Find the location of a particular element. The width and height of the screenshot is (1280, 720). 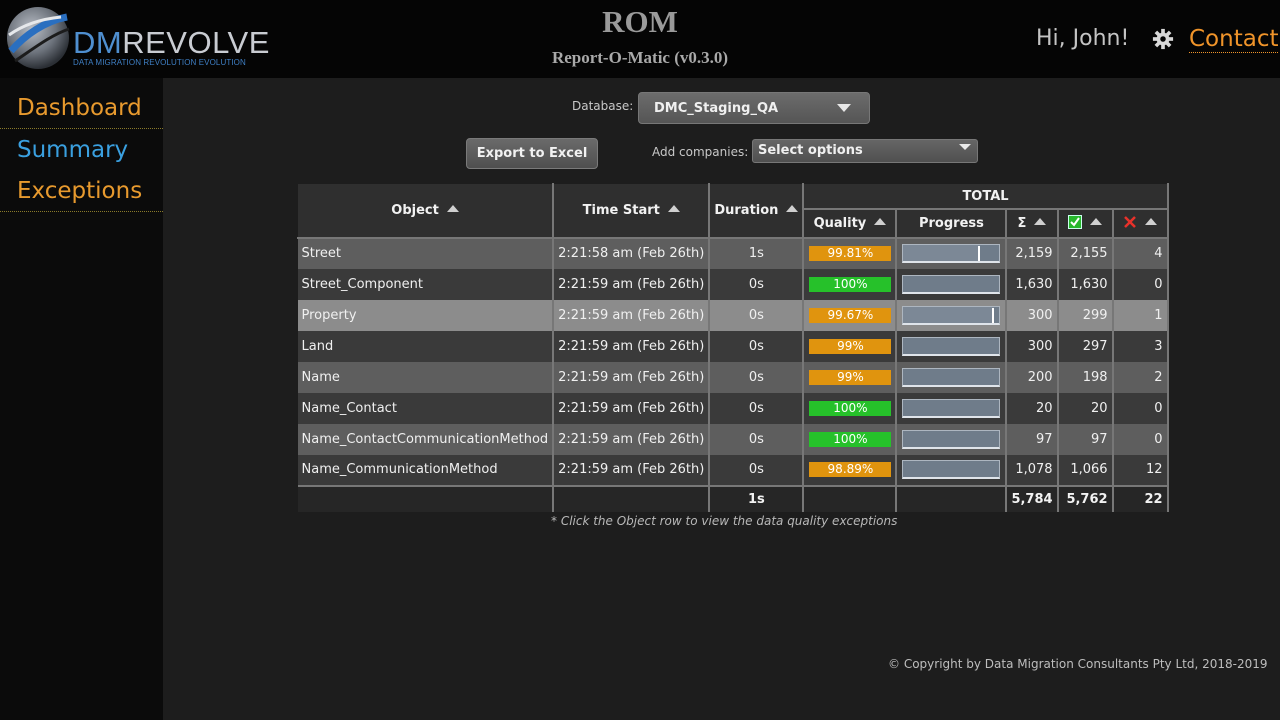

sidebar-item-dashboard: Dashboard is located at coordinates (81, 108).